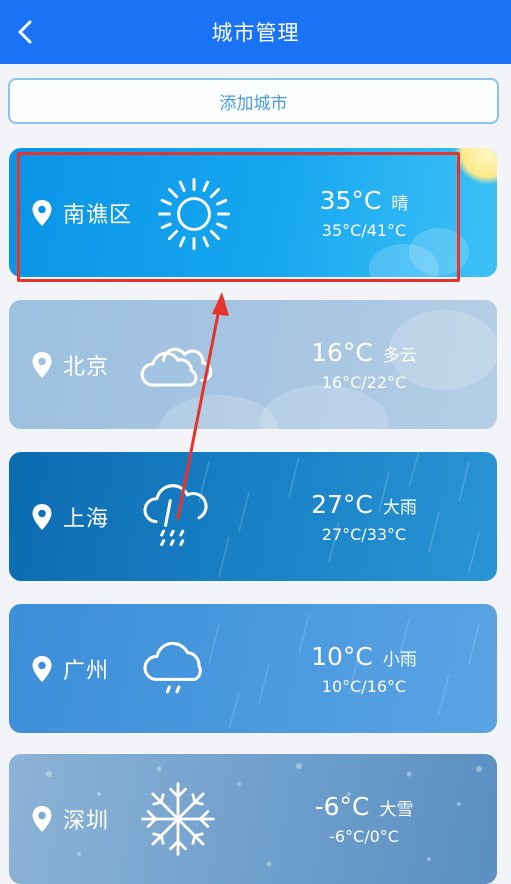 This screenshot has width=511, height=884. Describe the element at coordinates (399, 355) in the screenshot. I see `weather-desc: 多云` at that location.